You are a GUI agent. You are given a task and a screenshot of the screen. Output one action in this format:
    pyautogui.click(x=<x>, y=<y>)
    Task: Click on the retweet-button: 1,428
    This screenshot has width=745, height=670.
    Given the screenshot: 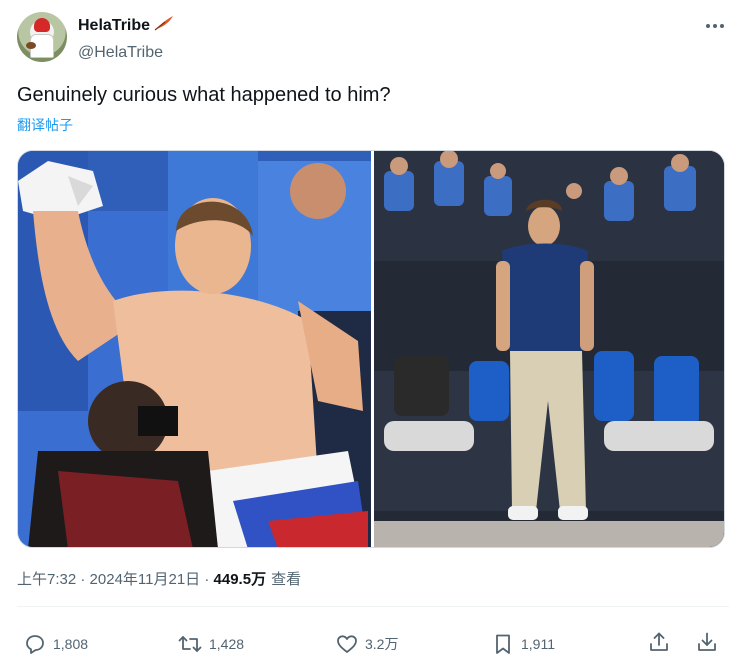 What is the action you would take?
    pyautogui.click(x=210, y=644)
    